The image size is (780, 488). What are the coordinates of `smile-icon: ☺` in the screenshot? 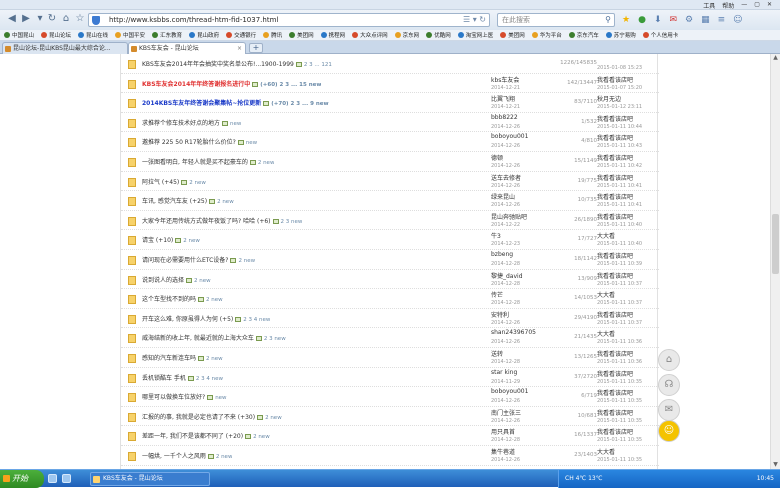 It's located at (669, 431).